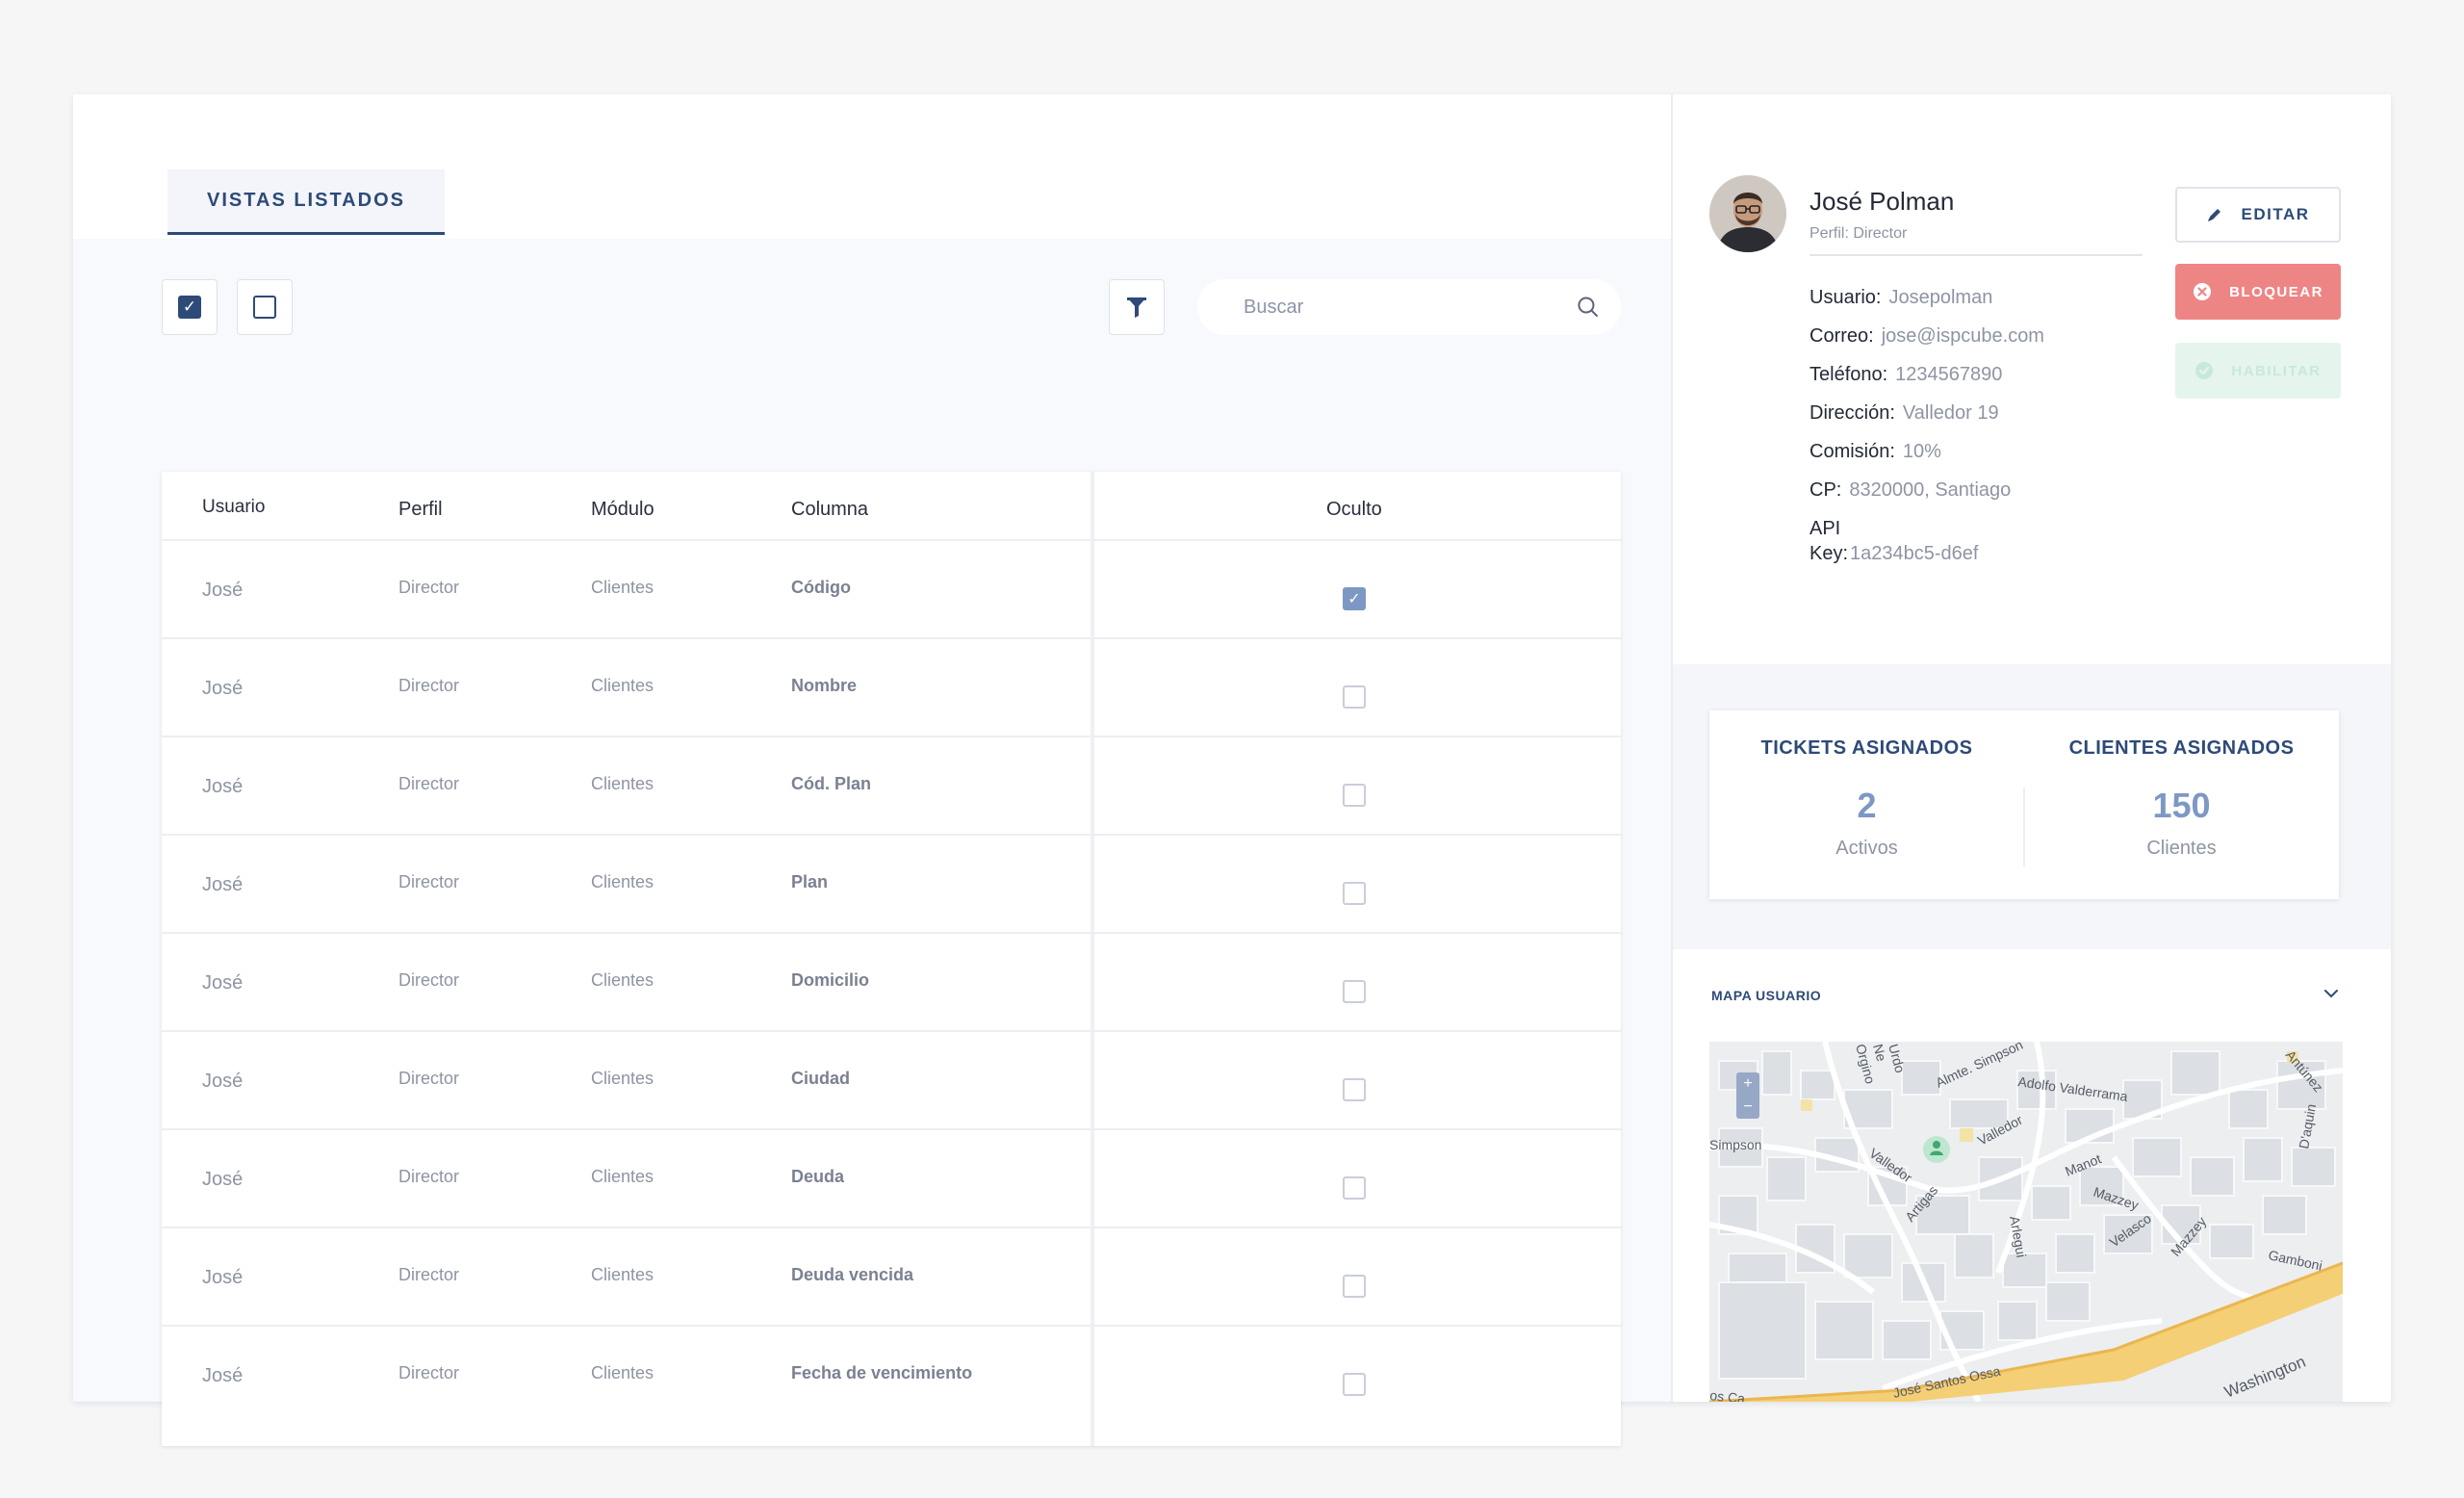 This screenshot has width=2464, height=1498. Describe the element at coordinates (2331, 993) in the screenshot. I see `chevron-down-icon` at that location.